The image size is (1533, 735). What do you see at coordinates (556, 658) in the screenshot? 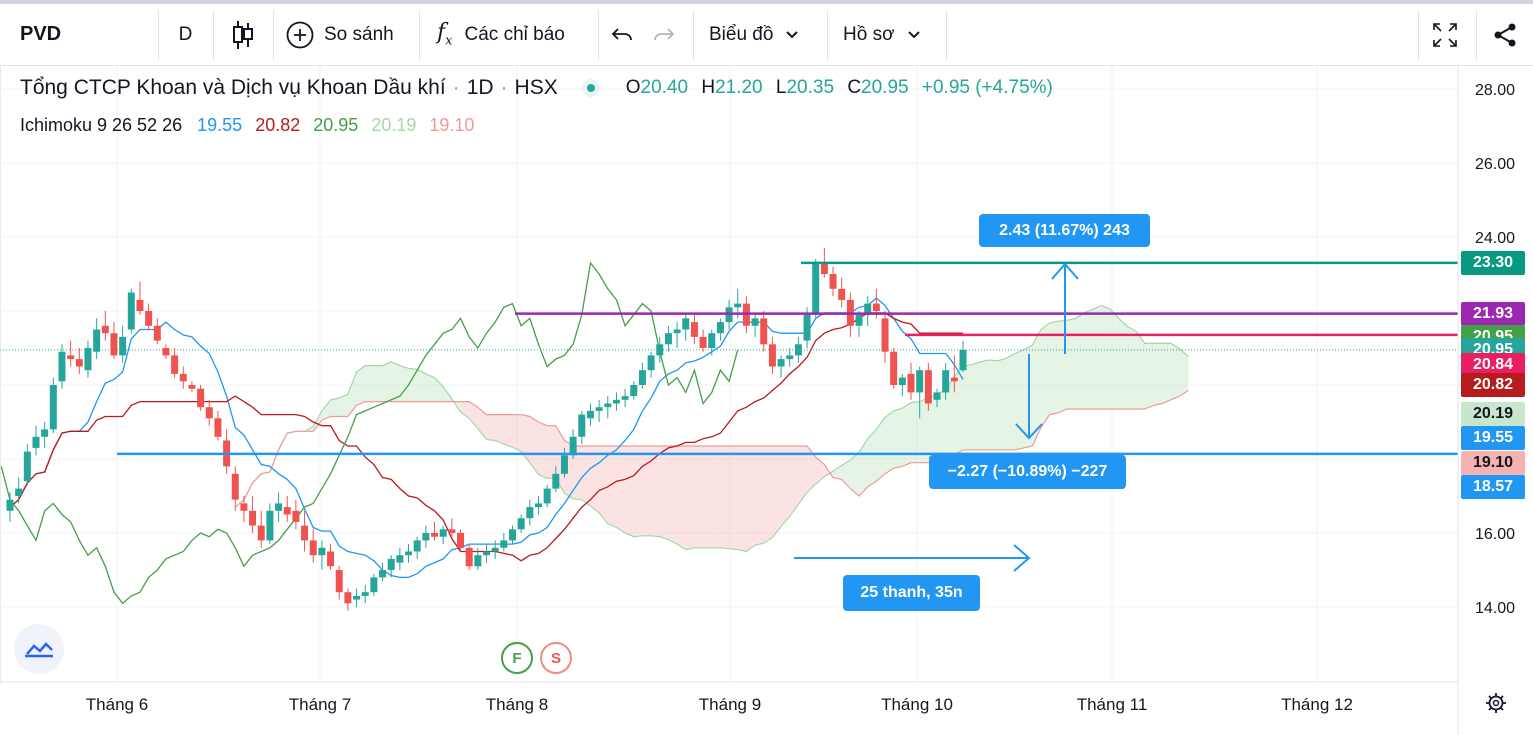
I see `event-s-marker: S` at bounding box center [556, 658].